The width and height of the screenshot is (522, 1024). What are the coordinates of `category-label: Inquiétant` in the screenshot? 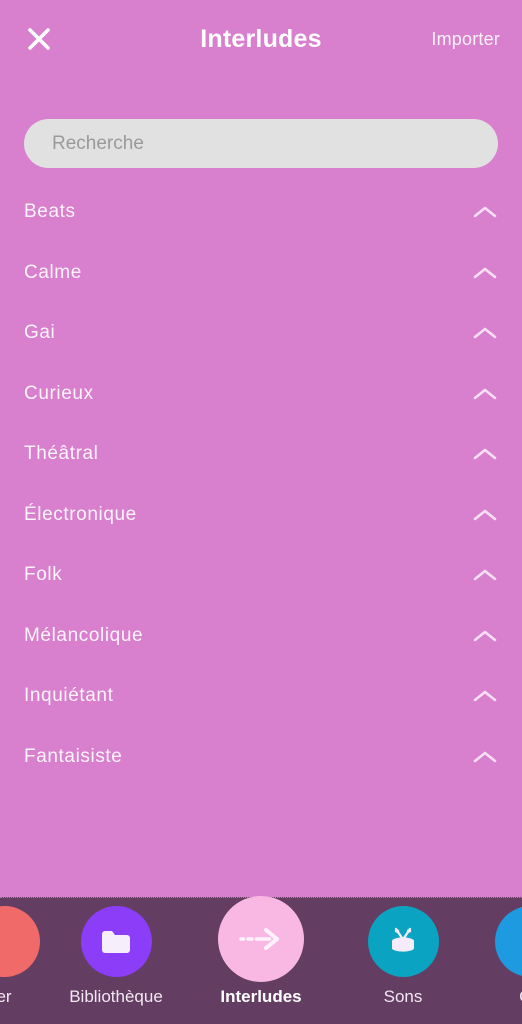 It's located at (69, 696).